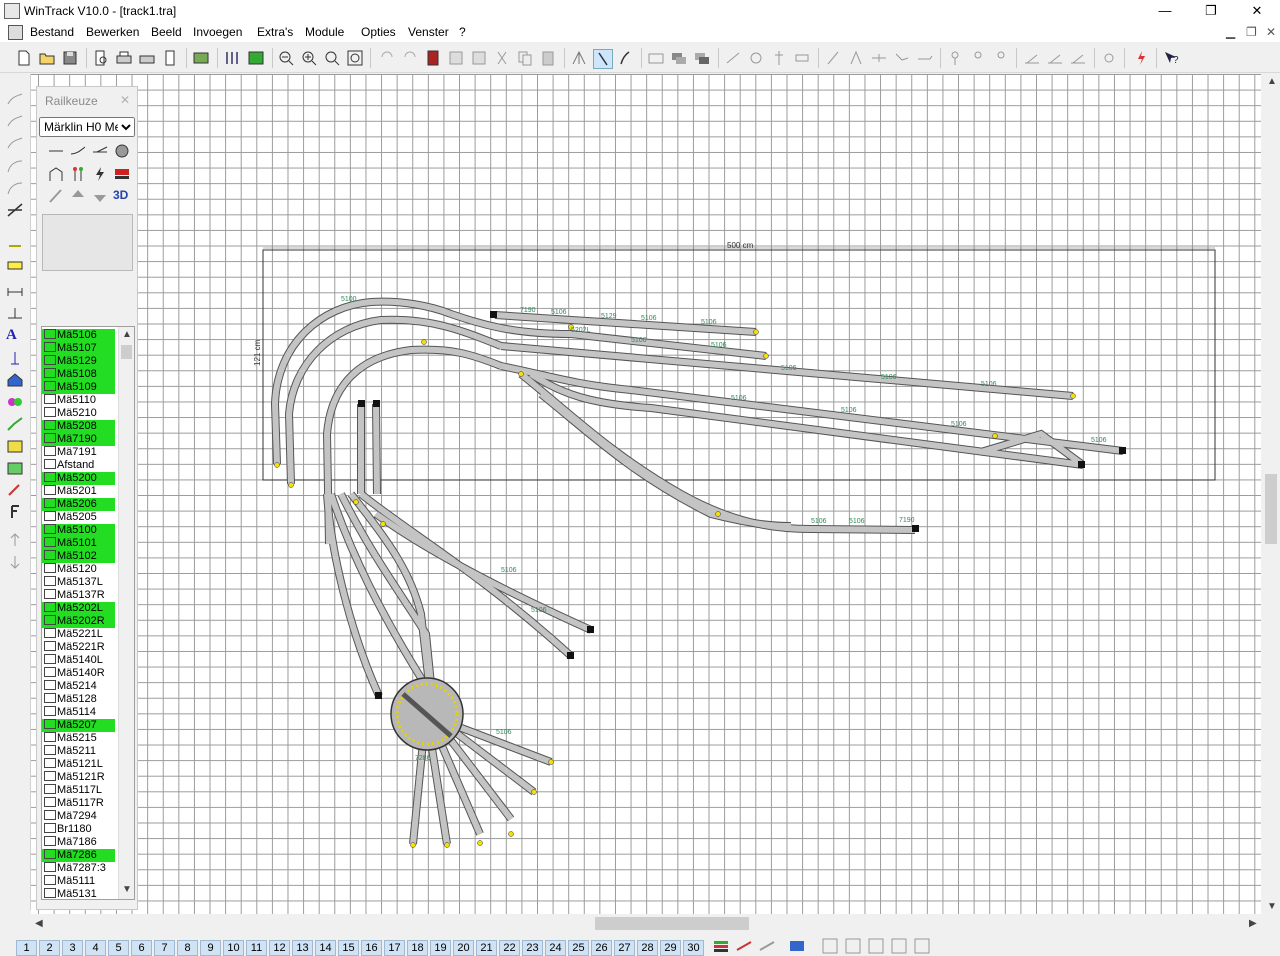  What do you see at coordinates (78, 504) in the screenshot?
I see `part-list-item: Mä5206` at bounding box center [78, 504].